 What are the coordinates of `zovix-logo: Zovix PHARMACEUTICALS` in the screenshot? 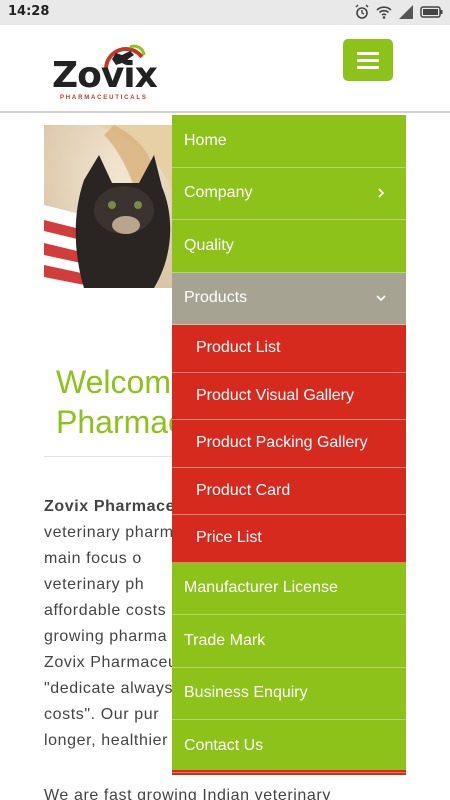 It's located at (105, 75).